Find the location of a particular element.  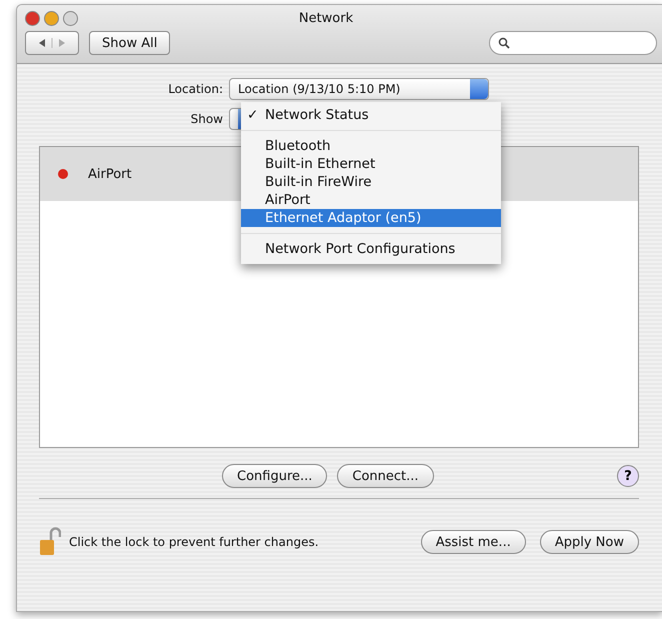

window-title: Network is located at coordinates (326, 18).